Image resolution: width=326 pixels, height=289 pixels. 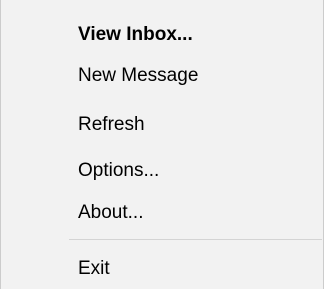 I want to click on menu-item-label: Refresh, so click(x=111, y=124).